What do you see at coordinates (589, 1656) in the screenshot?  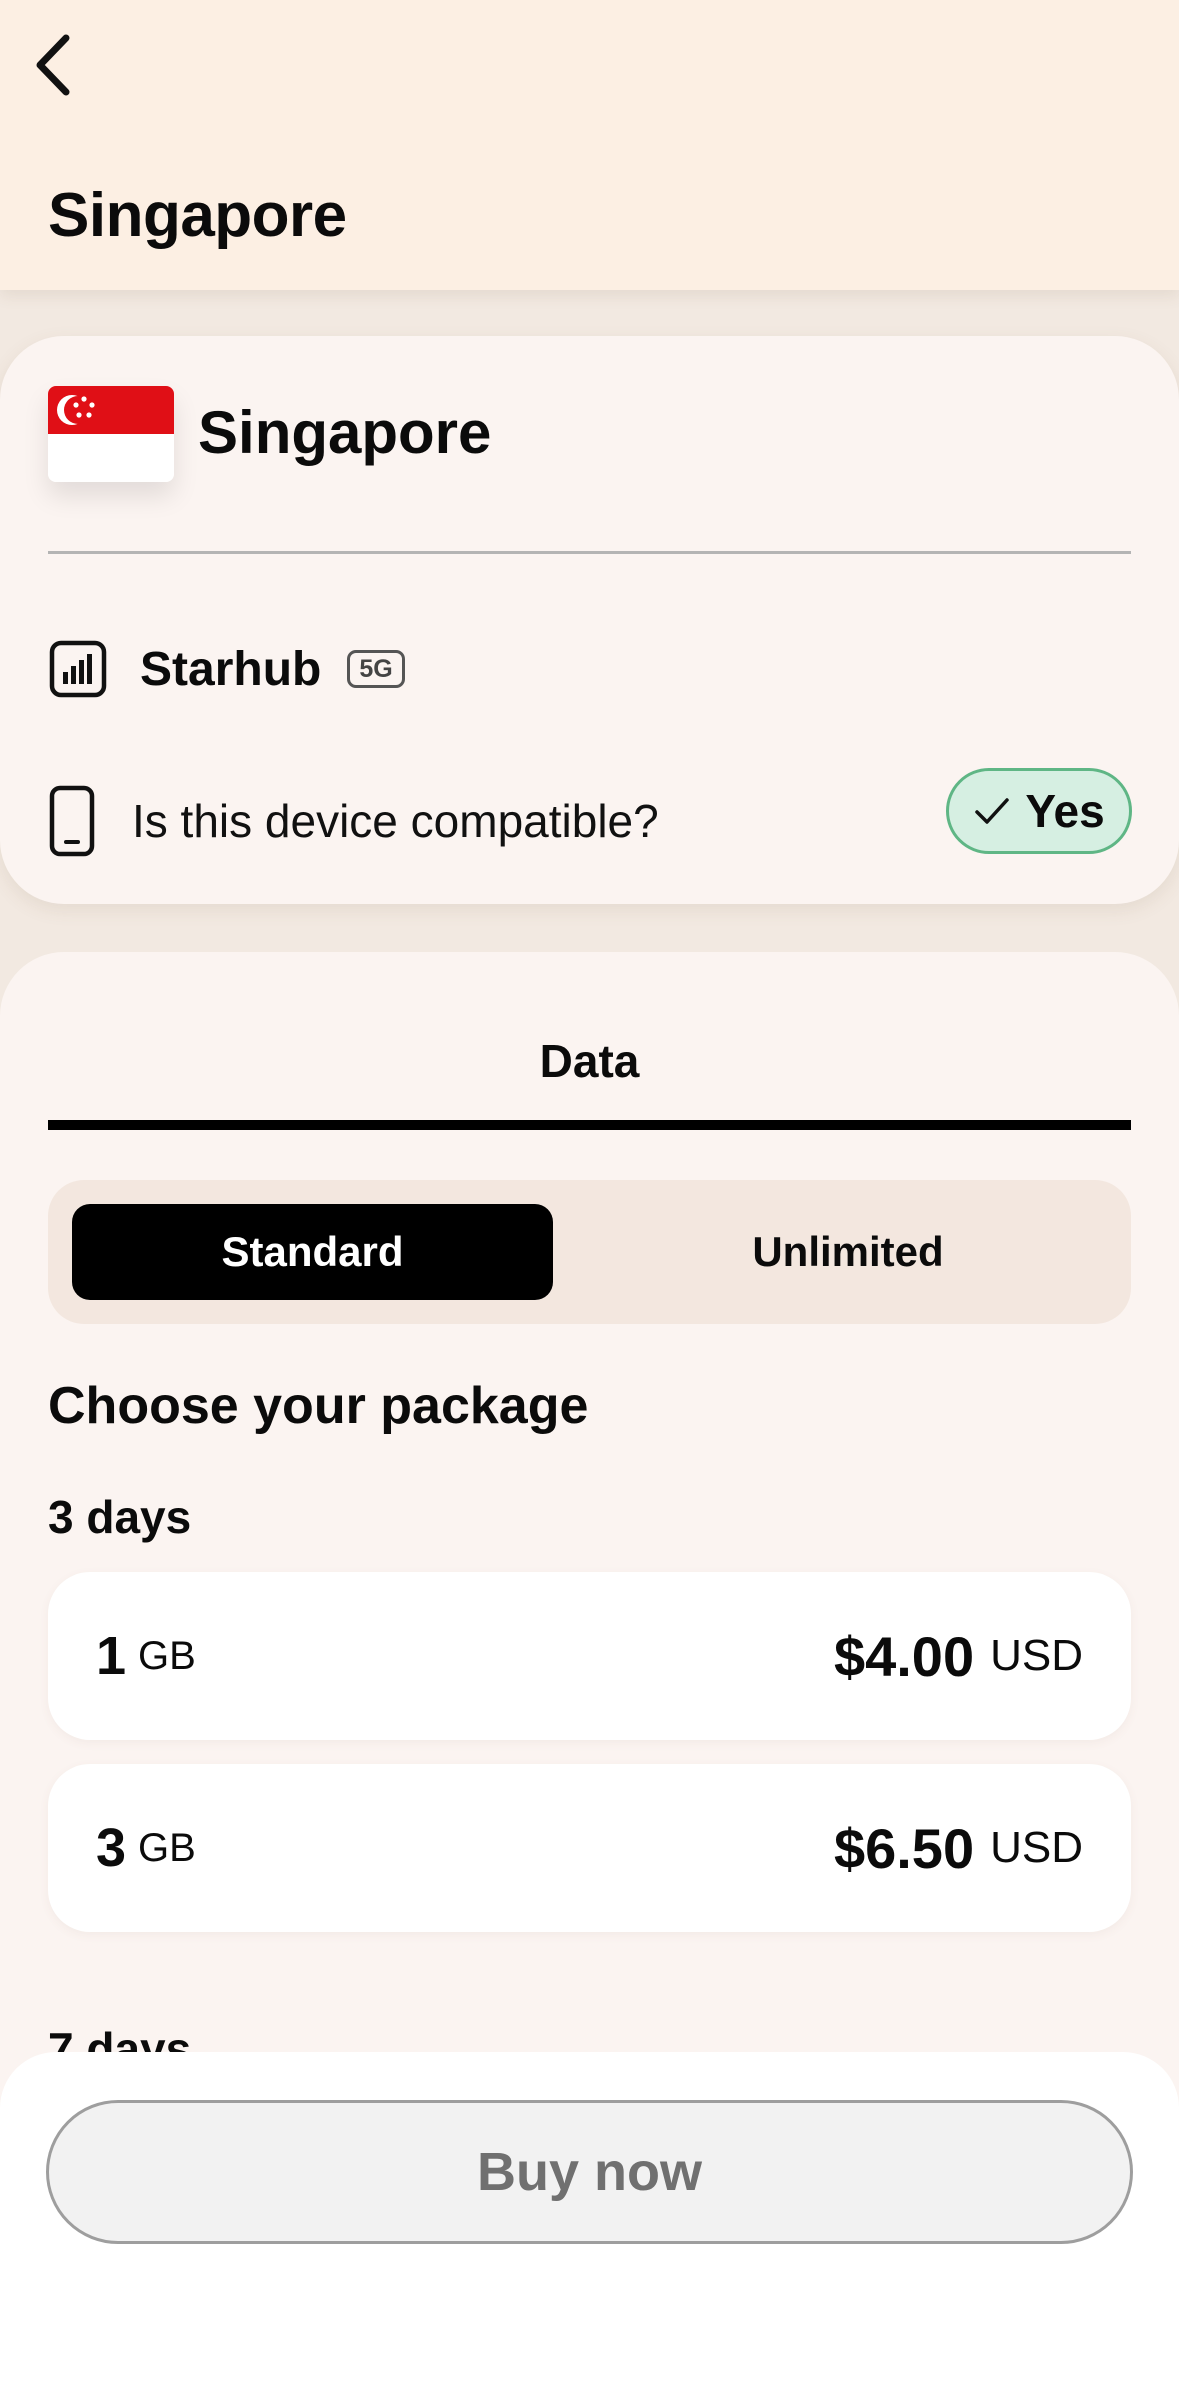 I see `package-option: 1 GB $4.00 USD` at bounding box center [589, 1656].